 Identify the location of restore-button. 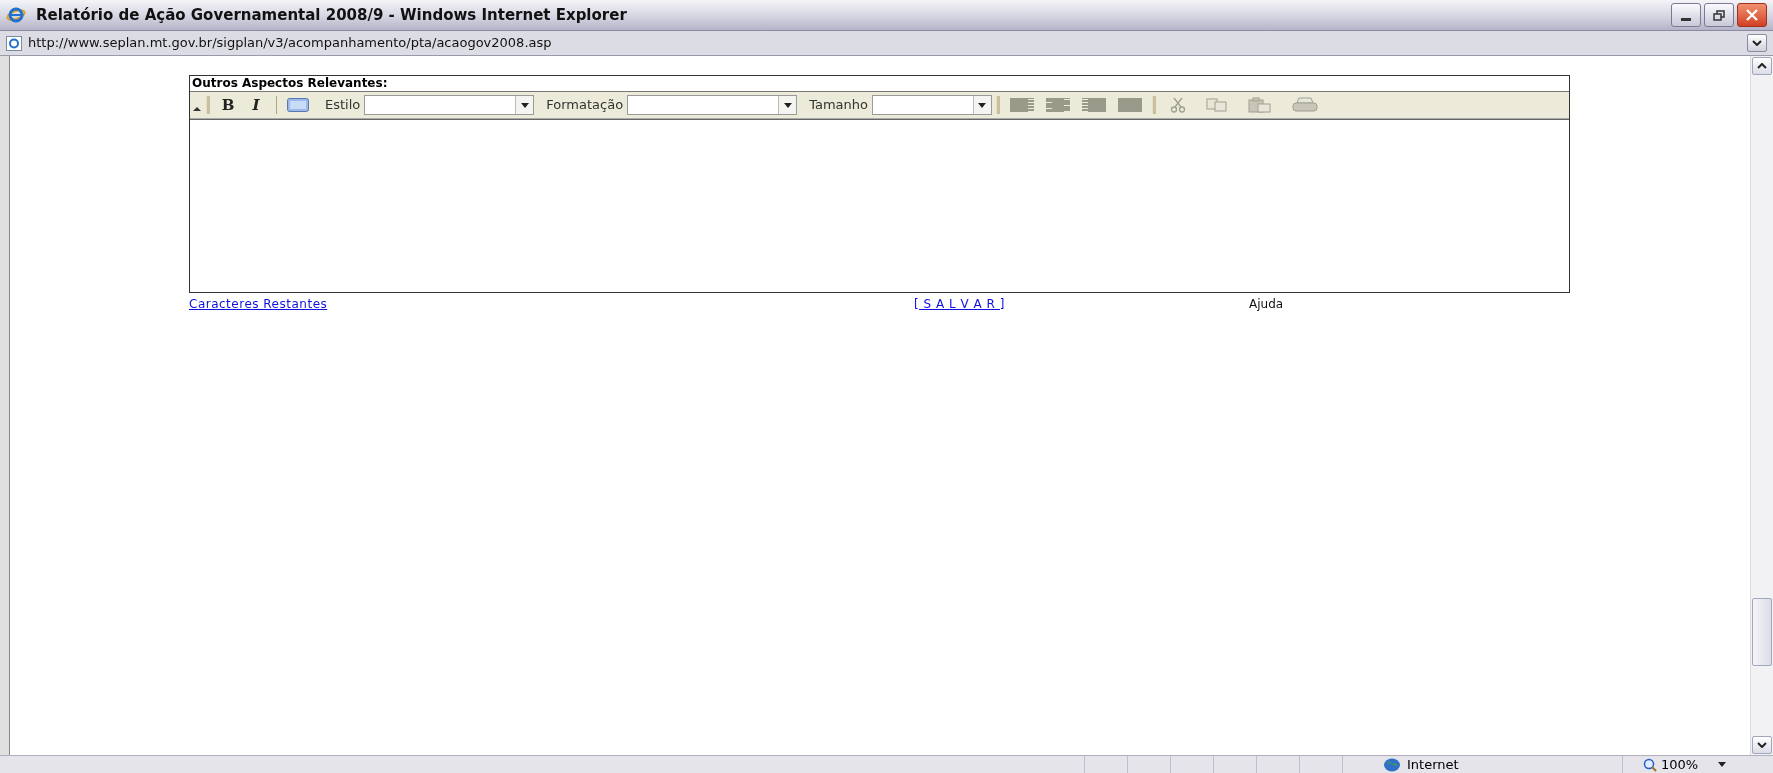
(1719, 15).